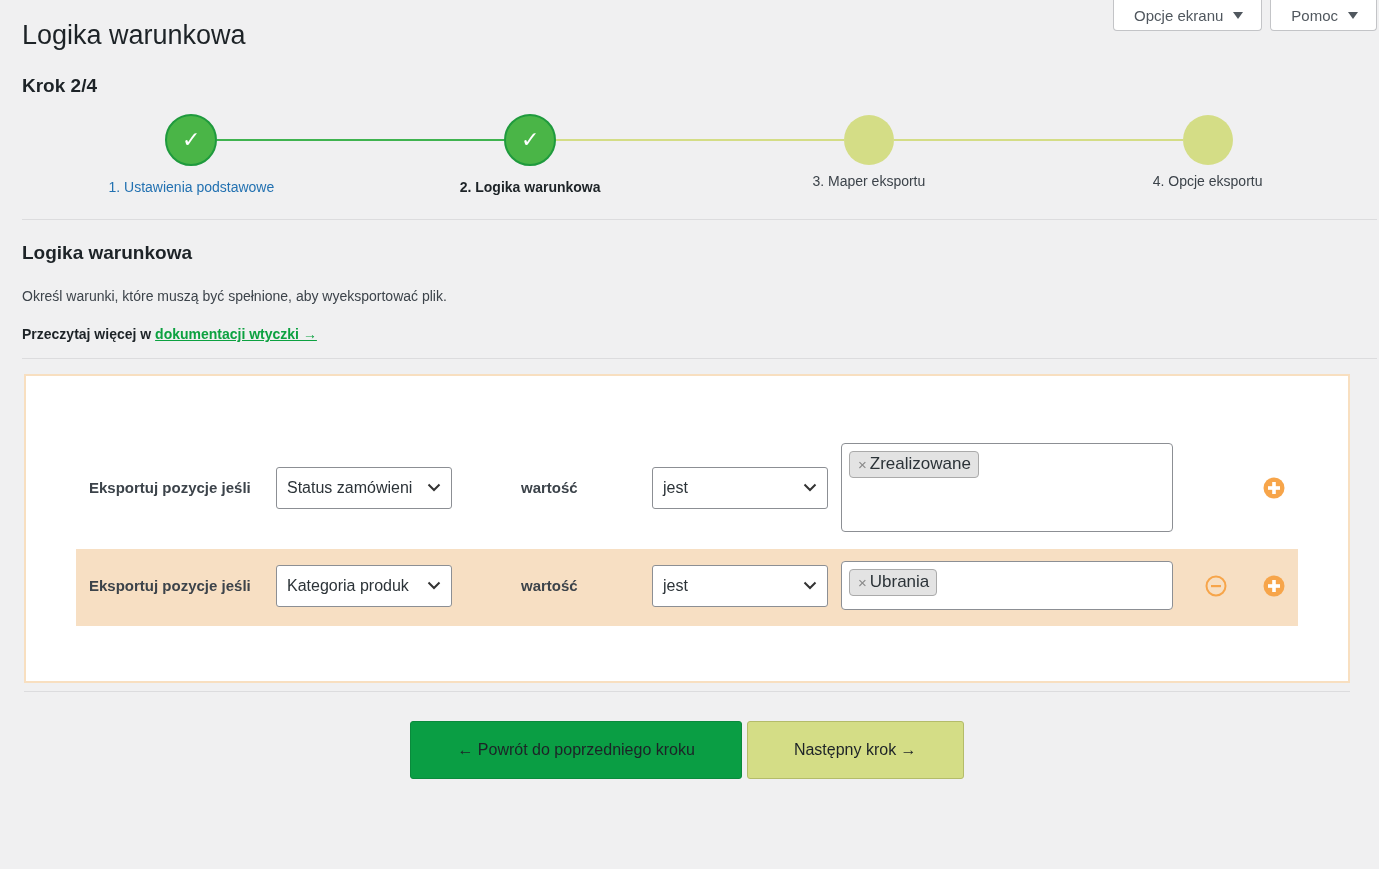 This screenshot has height=869, width=1379. What do you see at coordinates (107, 253) in the screenshot?
I see `section-title: Logika warunkowa` at bounding box center [107, 253].